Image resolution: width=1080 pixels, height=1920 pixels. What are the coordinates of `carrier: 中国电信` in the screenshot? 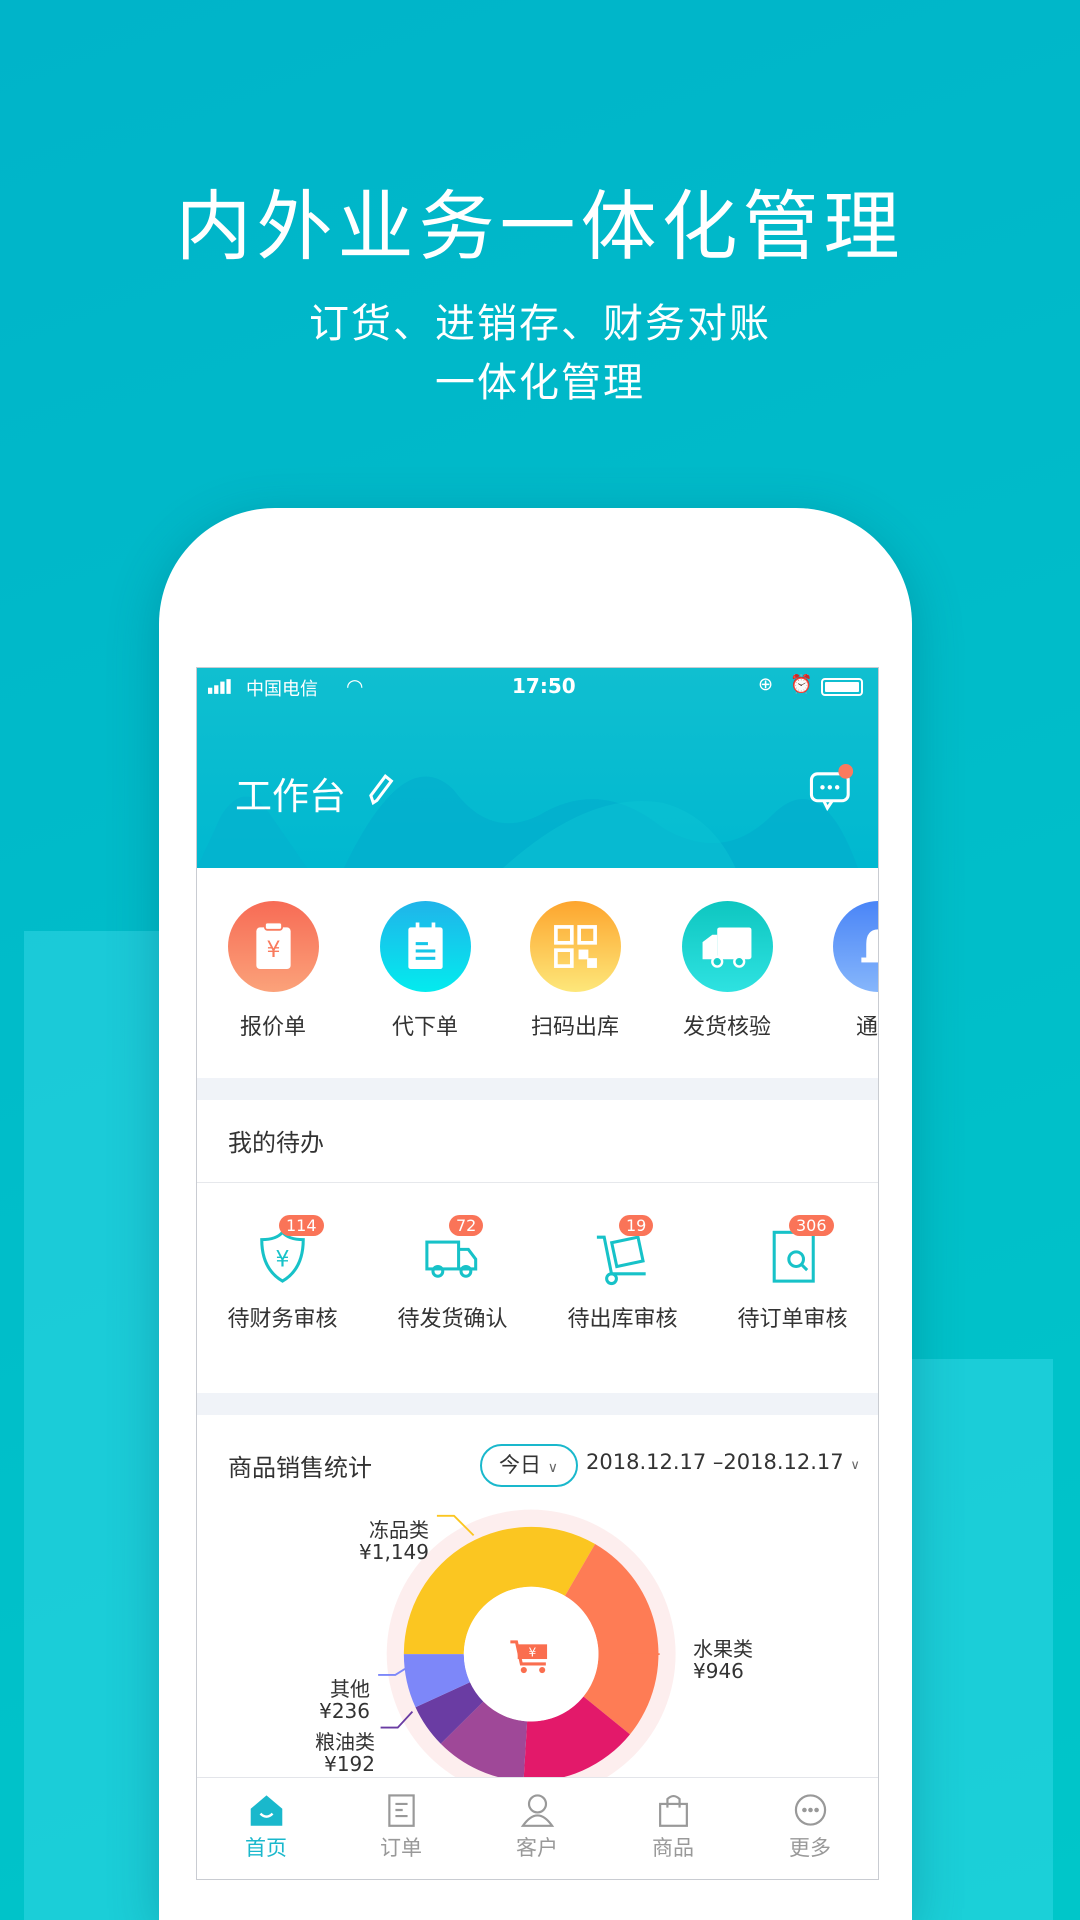 It's located at (282, 689).